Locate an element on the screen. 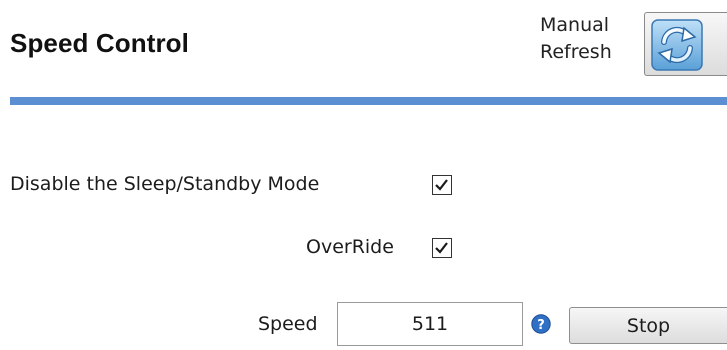 This screenshot has width=727, height=350. manual-refresh-button is located at coordinates (685, 44).